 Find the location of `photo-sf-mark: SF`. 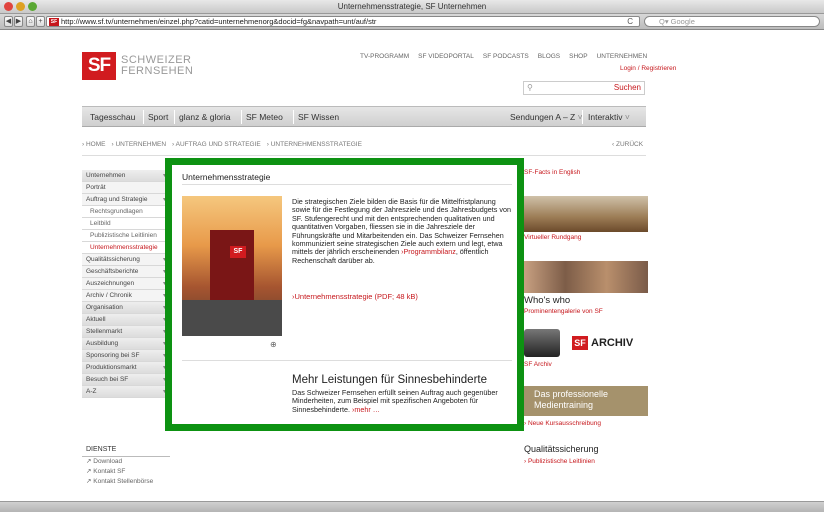

photo-sf-mark: SF is located at coordinates (238, 252).